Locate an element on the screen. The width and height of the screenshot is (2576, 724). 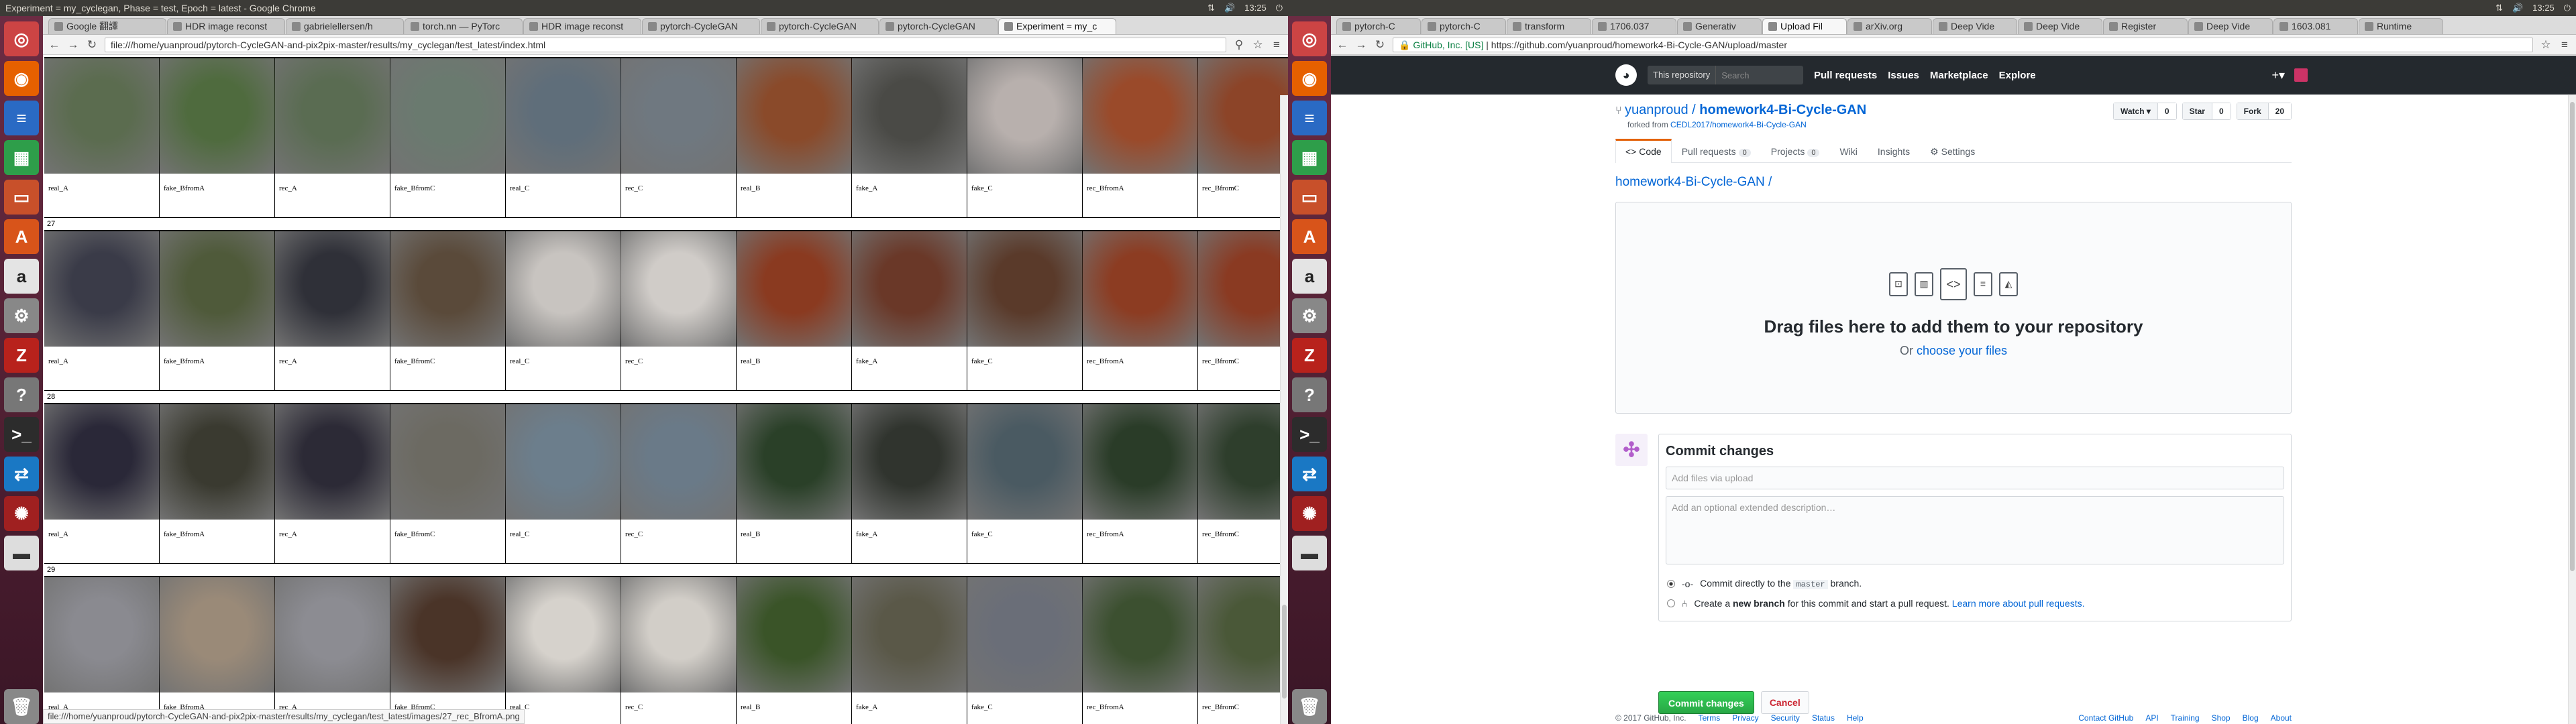
tab: 1706.037 is located at coordinates (1634, 26).